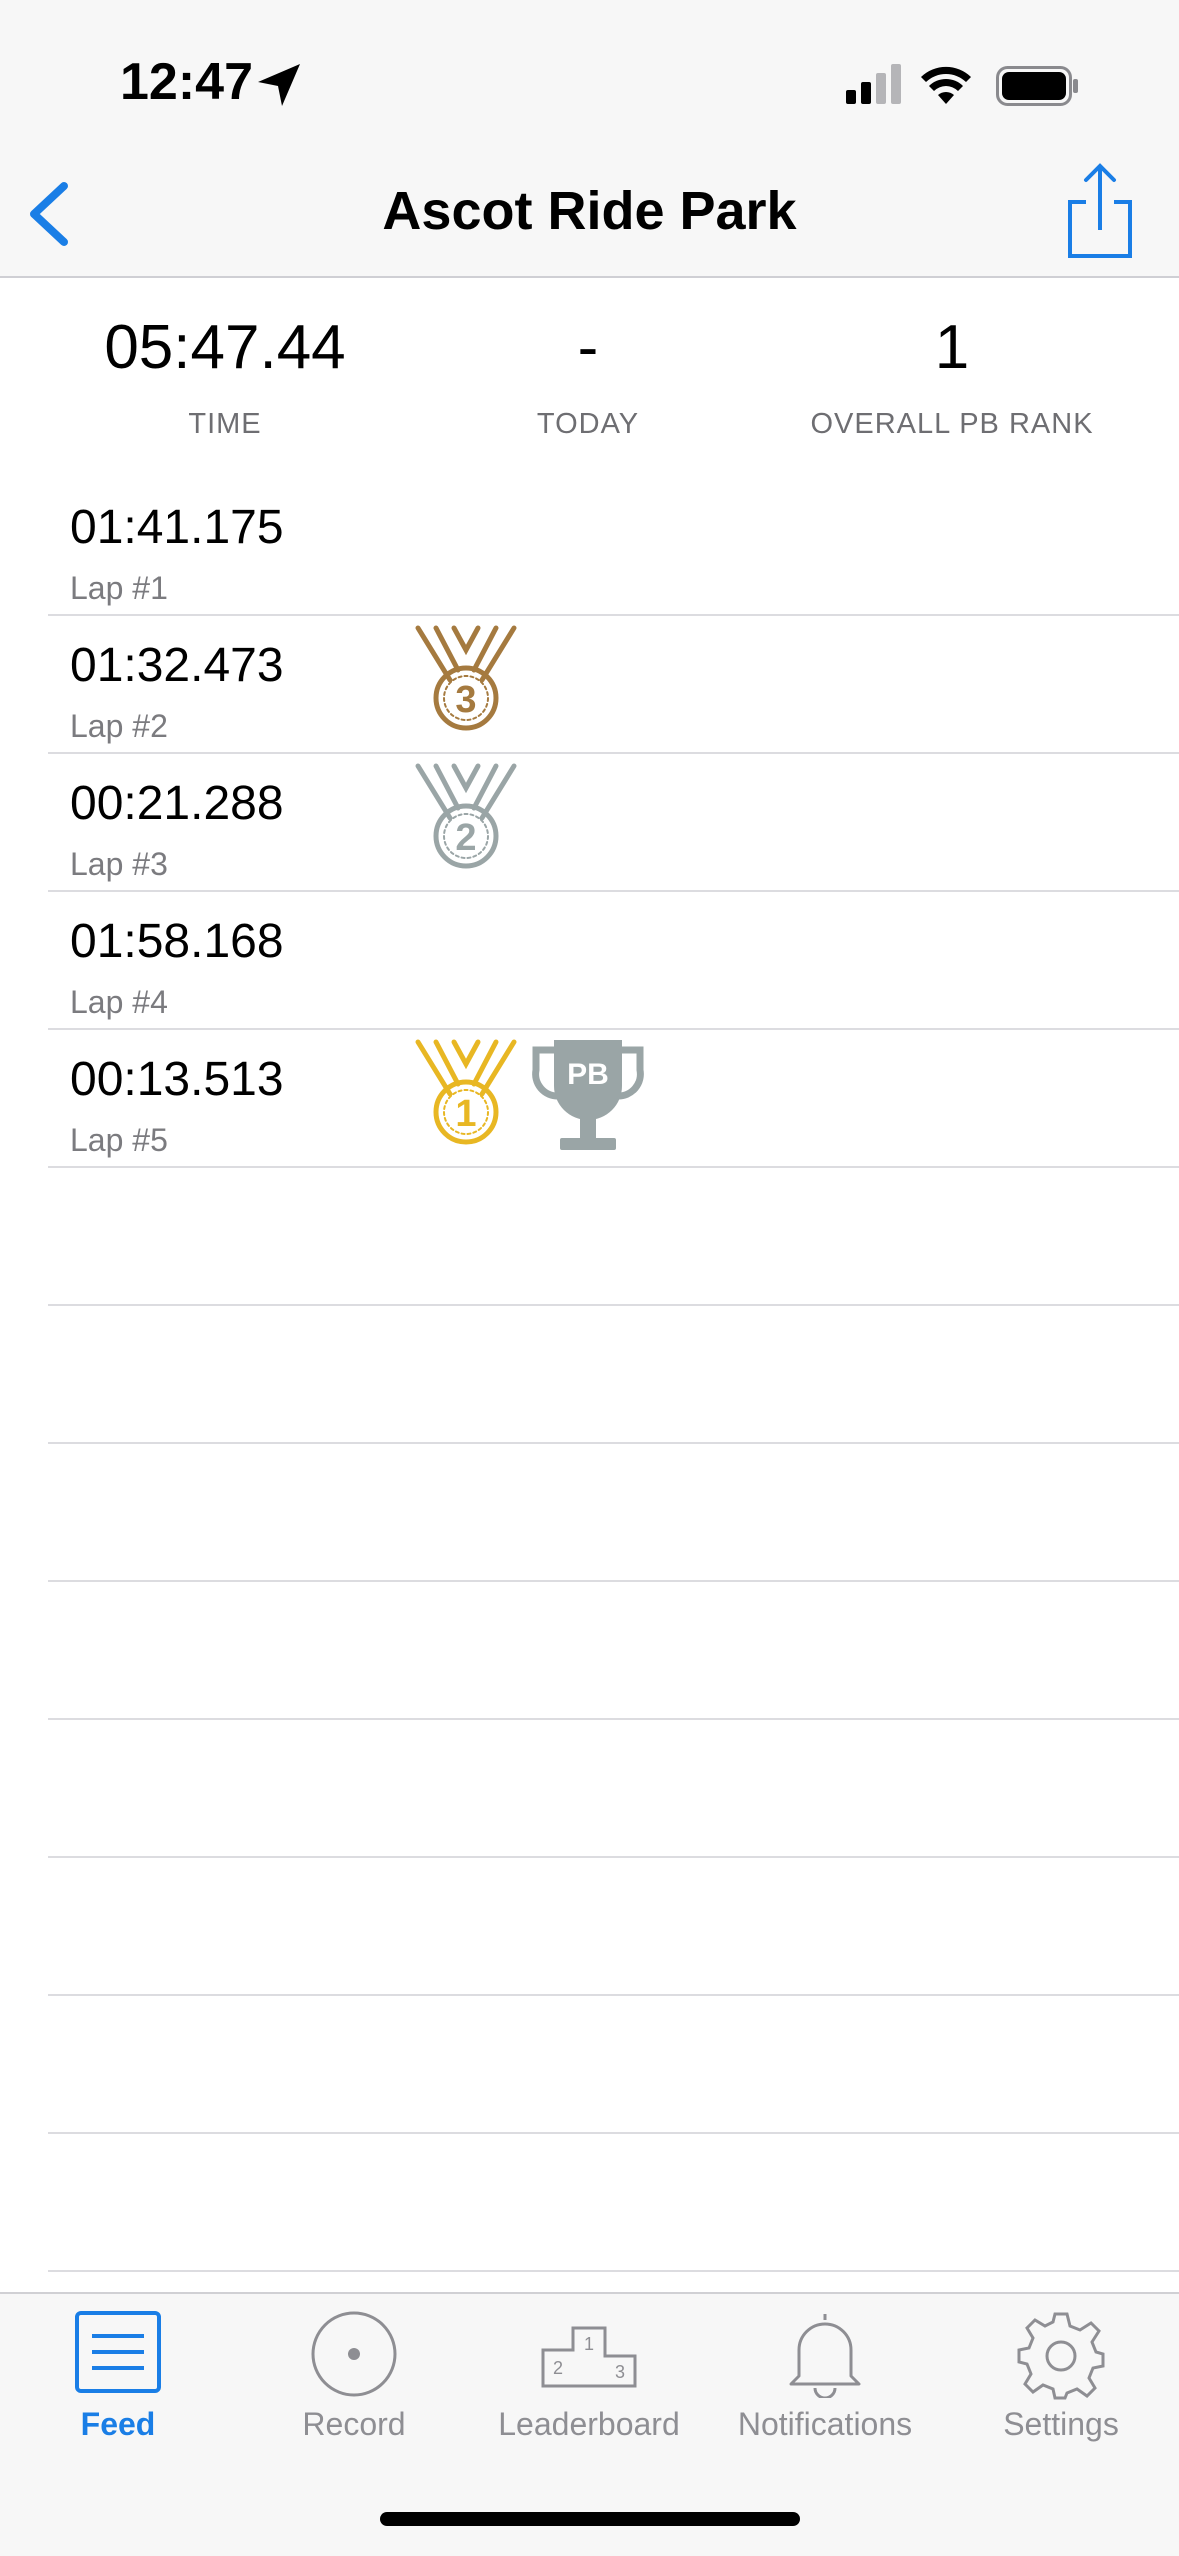 This screenshot has height=2556, width=1179. I want to click on lap-label: Lap #4, so click(119, 1002).